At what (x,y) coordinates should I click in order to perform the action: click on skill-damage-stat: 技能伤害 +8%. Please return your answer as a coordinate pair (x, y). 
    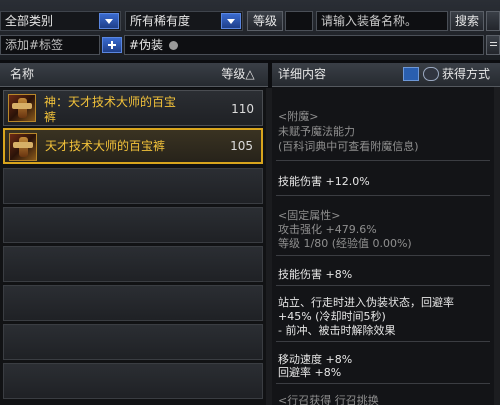
    Looking at the image, I should click on (315, 274).